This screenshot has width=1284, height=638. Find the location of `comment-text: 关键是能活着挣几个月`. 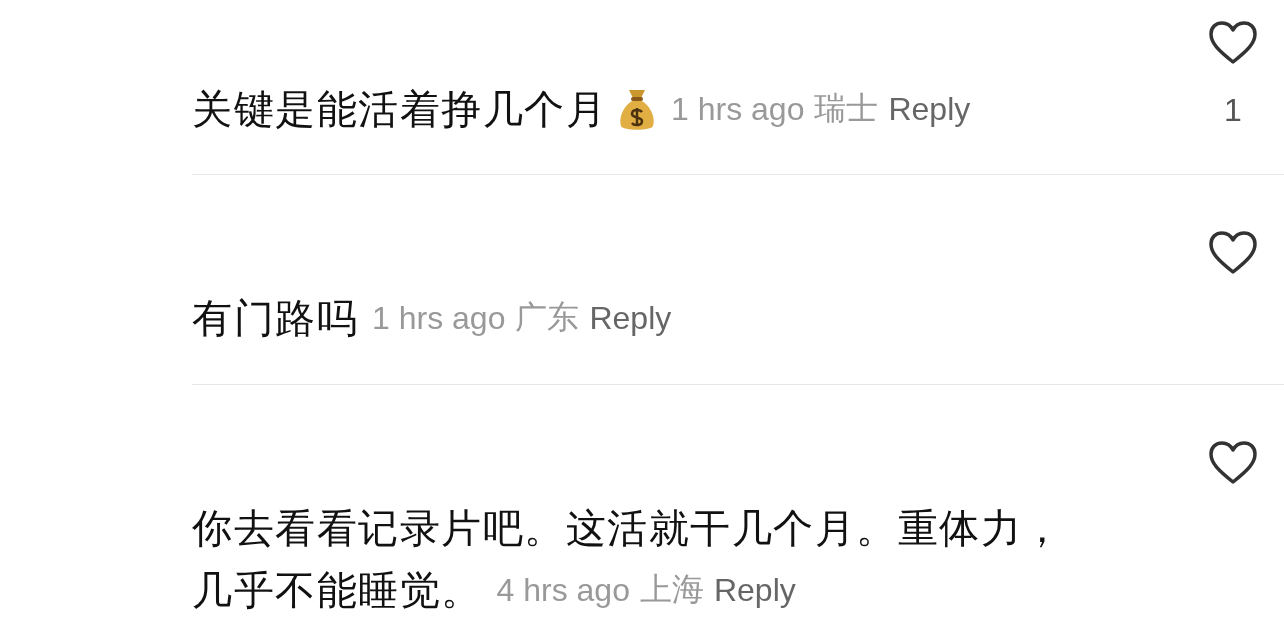

comment-text: 关键是能活着挣几个月 is located at coordinates (399, 109).